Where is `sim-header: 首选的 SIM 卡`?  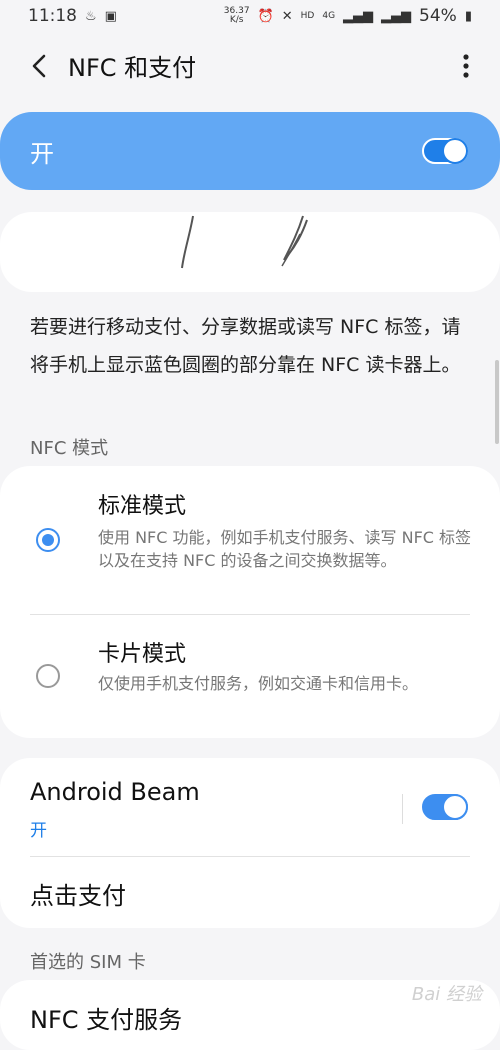
sim-header: 首选的 SIM 卡 is located at coordinates (88, 962).